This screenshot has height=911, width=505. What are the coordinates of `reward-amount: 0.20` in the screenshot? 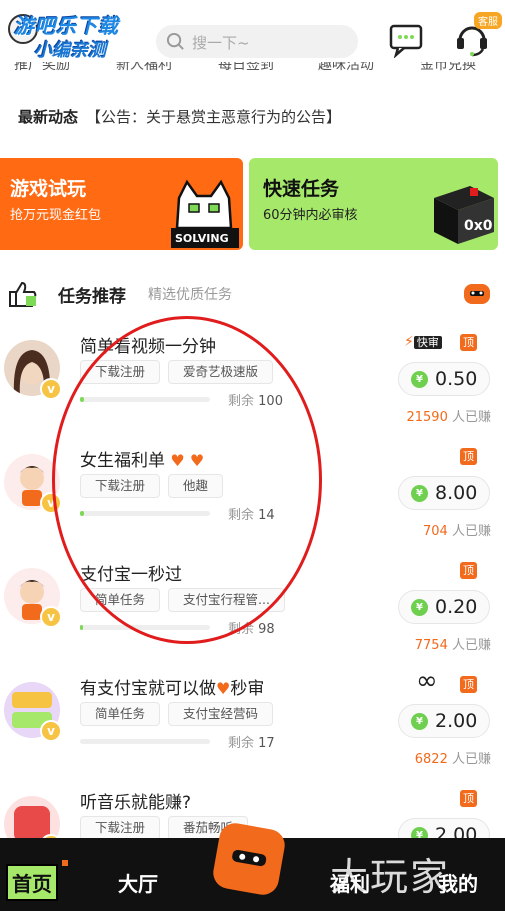 It's located at (456, 607).